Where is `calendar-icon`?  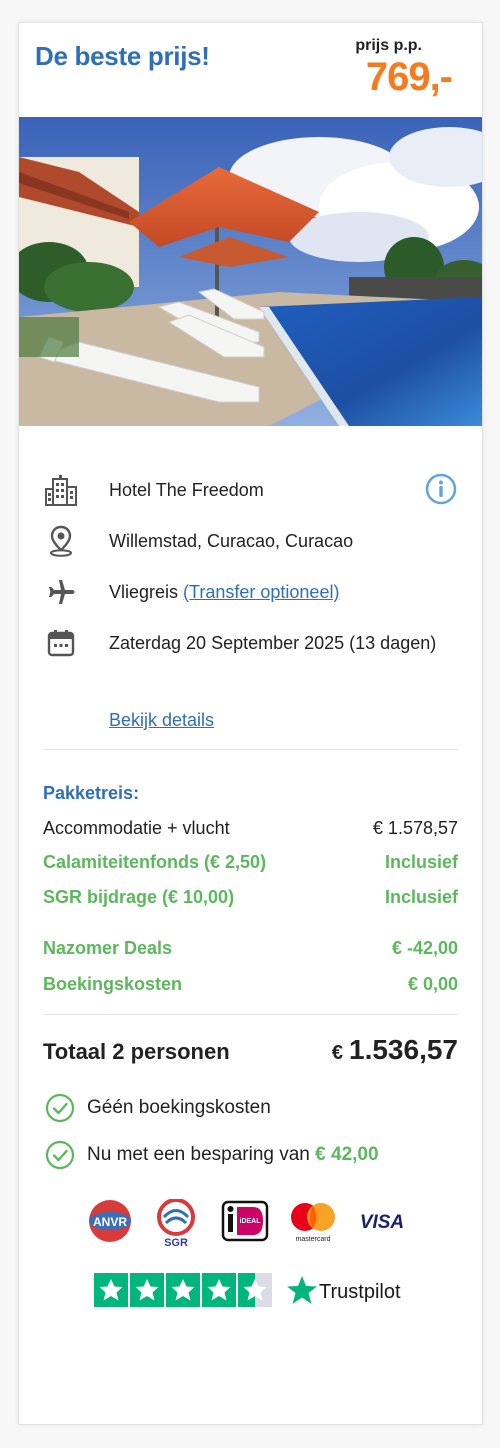 calendar-icon is located at coordinates (61, 643).